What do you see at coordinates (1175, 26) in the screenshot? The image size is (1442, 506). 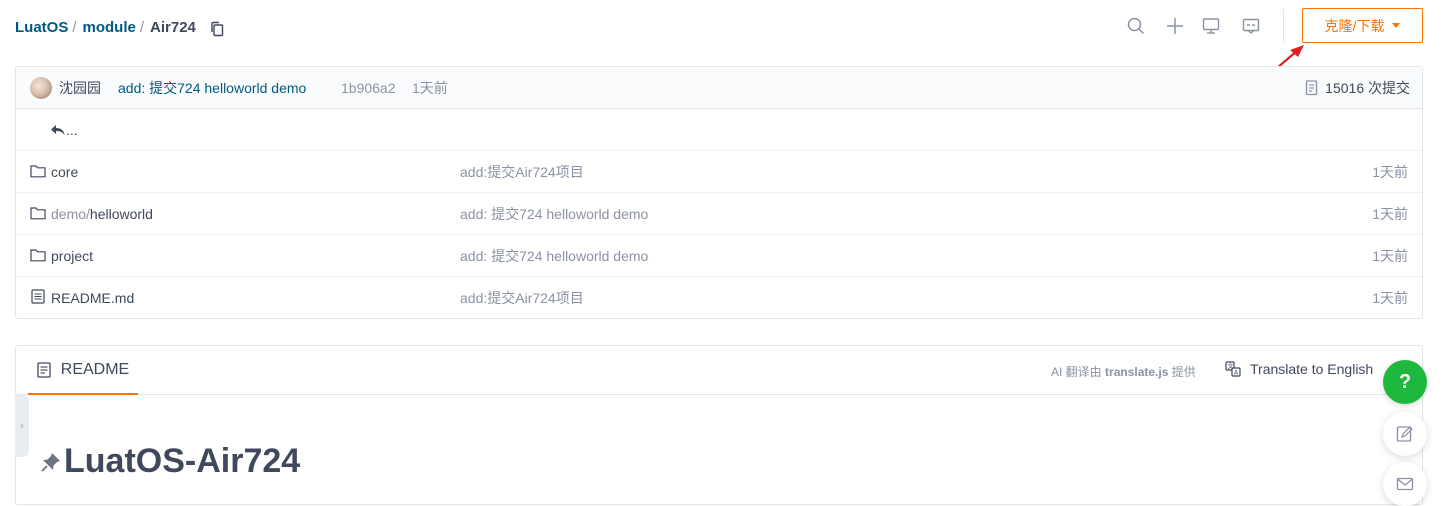 I see `plus-icon` at bounding box center [1175, 26].